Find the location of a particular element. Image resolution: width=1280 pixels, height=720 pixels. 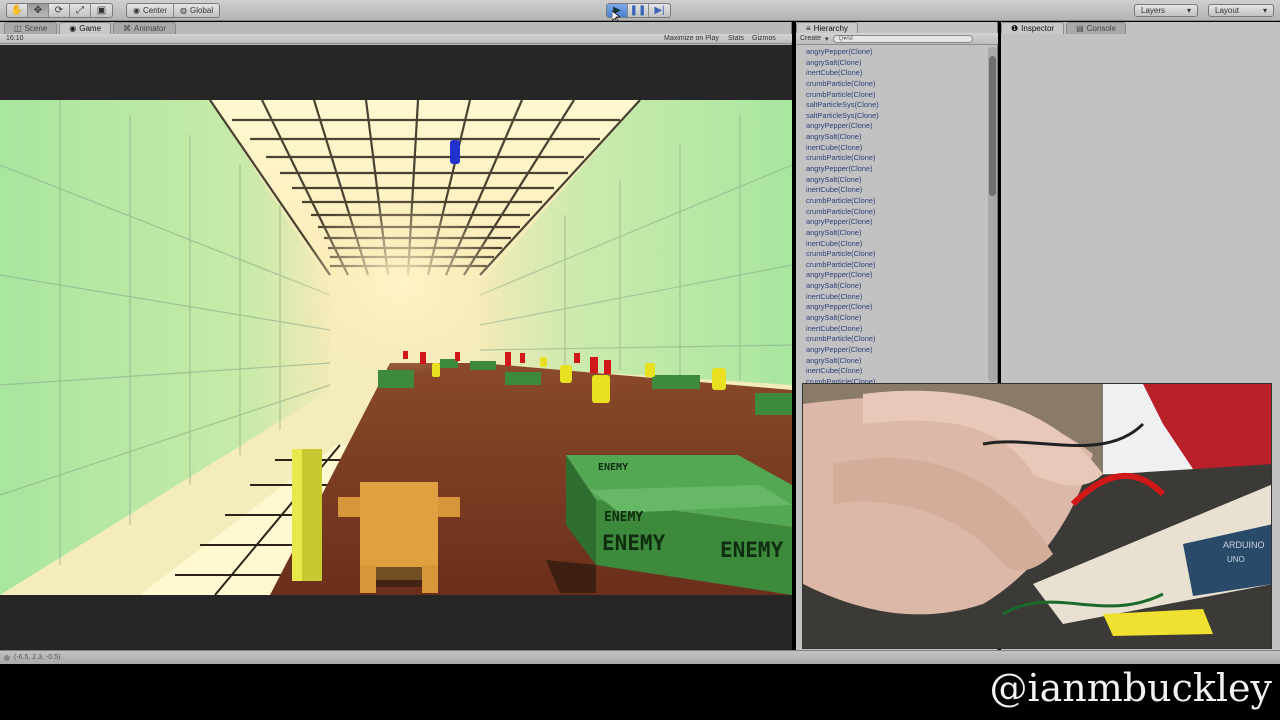

enemy-crate-back-label: ENEMY is located at coordinates (613, 467).